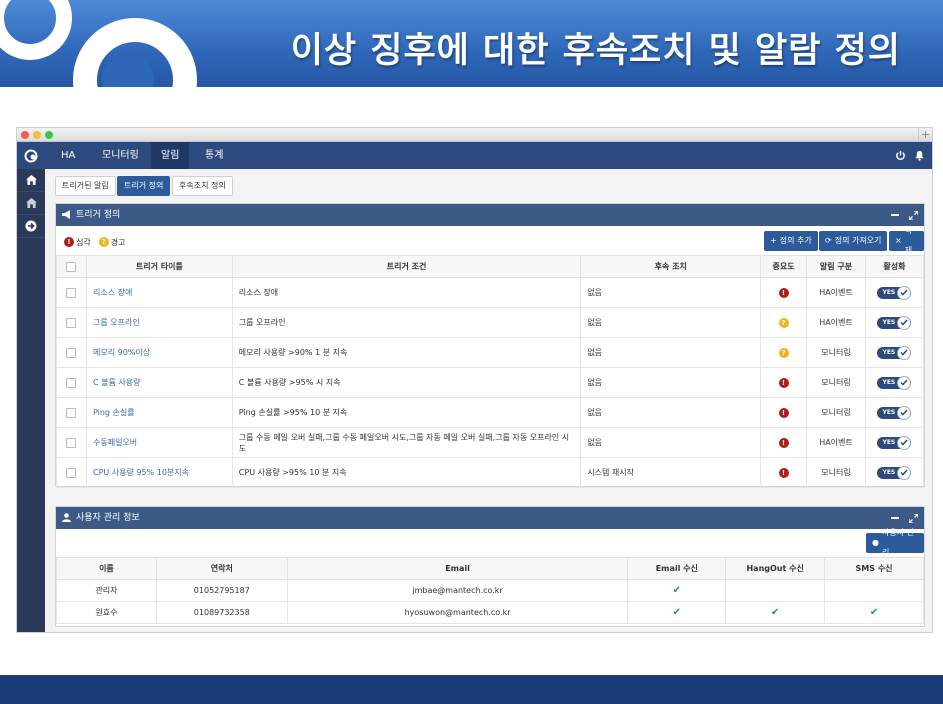 The width and height of the screenshot is (943, 704). What do you see at coordinates (490, 590) in the screenshot?
I see `table-row: 관리자 01052795187 jmbae@mantech.co.kr ✔` at bounding box center [490, 590].